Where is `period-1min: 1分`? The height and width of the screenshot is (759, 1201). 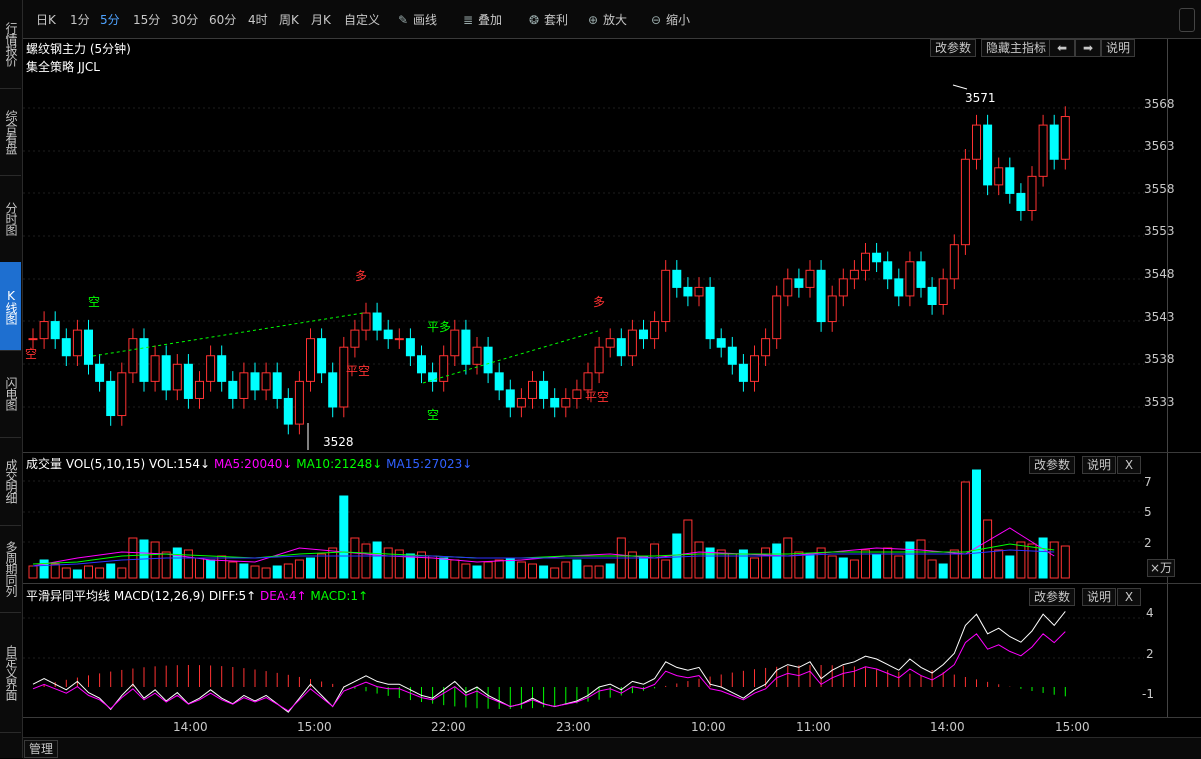 period-1min: 1分 is located at coordinates (80, 19).